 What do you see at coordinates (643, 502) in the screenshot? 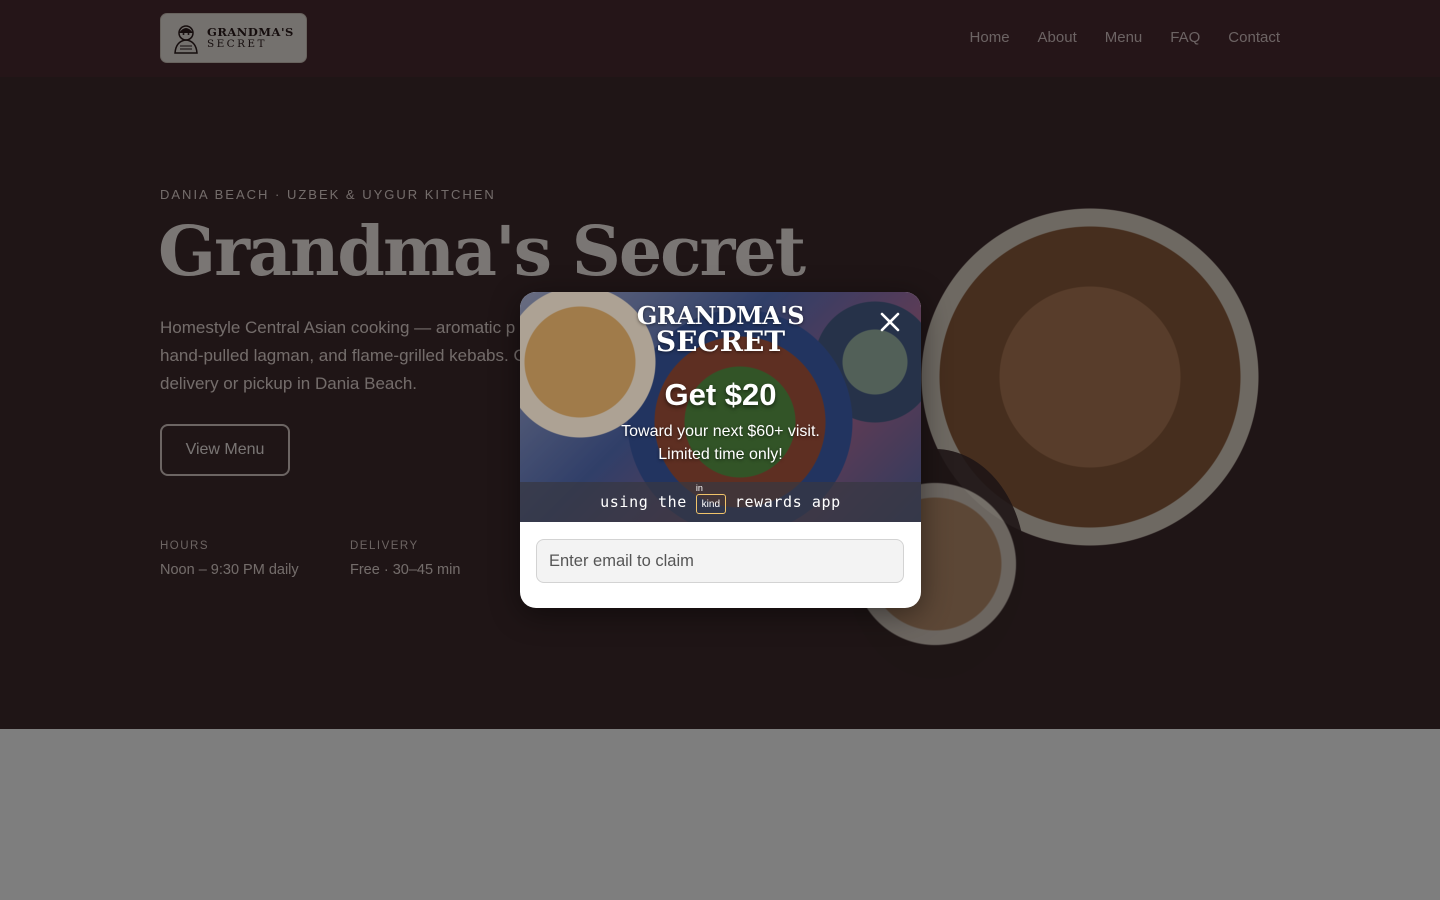
I see `rewards-prefix: using the` at bounding box center [643, 502].